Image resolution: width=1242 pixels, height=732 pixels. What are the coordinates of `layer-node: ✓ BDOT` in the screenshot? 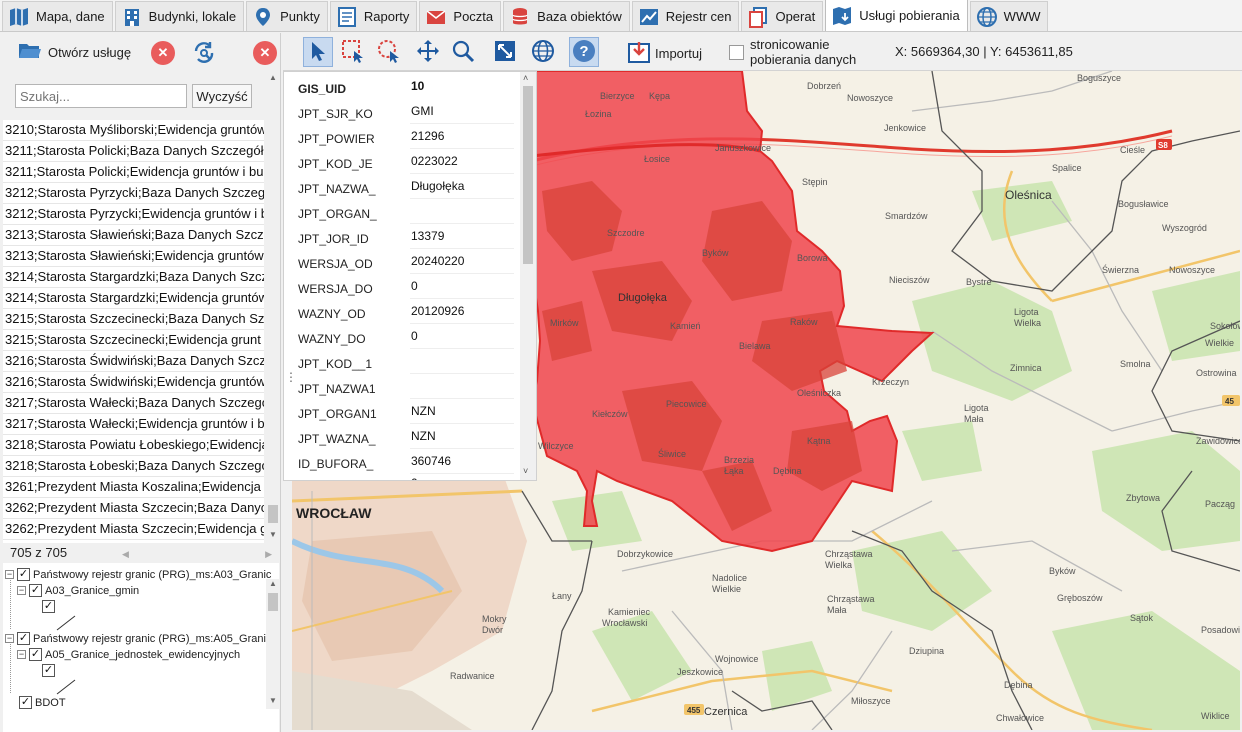 It's located at (42, 702).